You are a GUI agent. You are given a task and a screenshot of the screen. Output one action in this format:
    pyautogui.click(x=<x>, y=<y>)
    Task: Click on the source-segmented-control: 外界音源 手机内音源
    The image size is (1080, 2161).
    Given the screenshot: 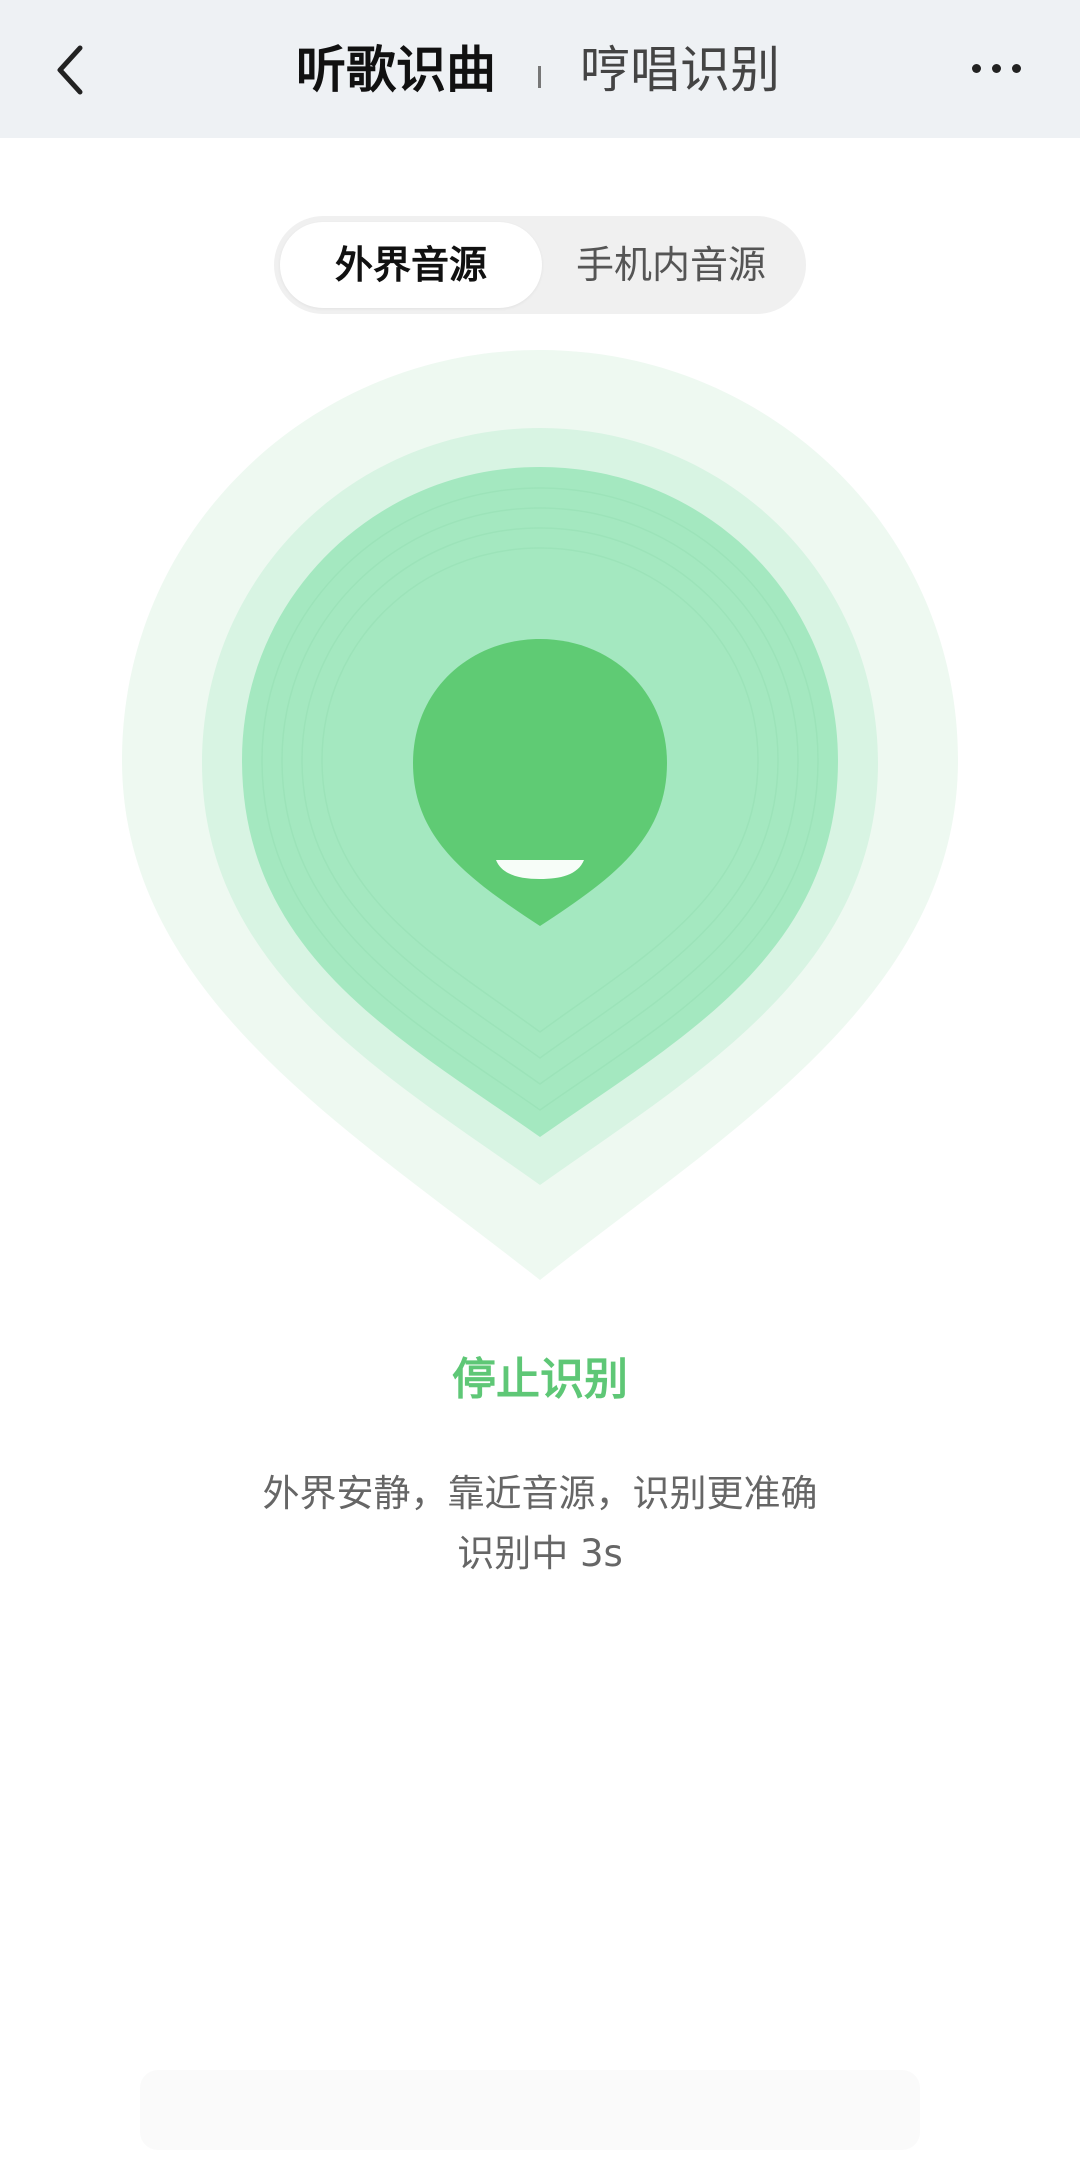 What is the action you would take?
    pyautogui.click(x=540, y=265)
    